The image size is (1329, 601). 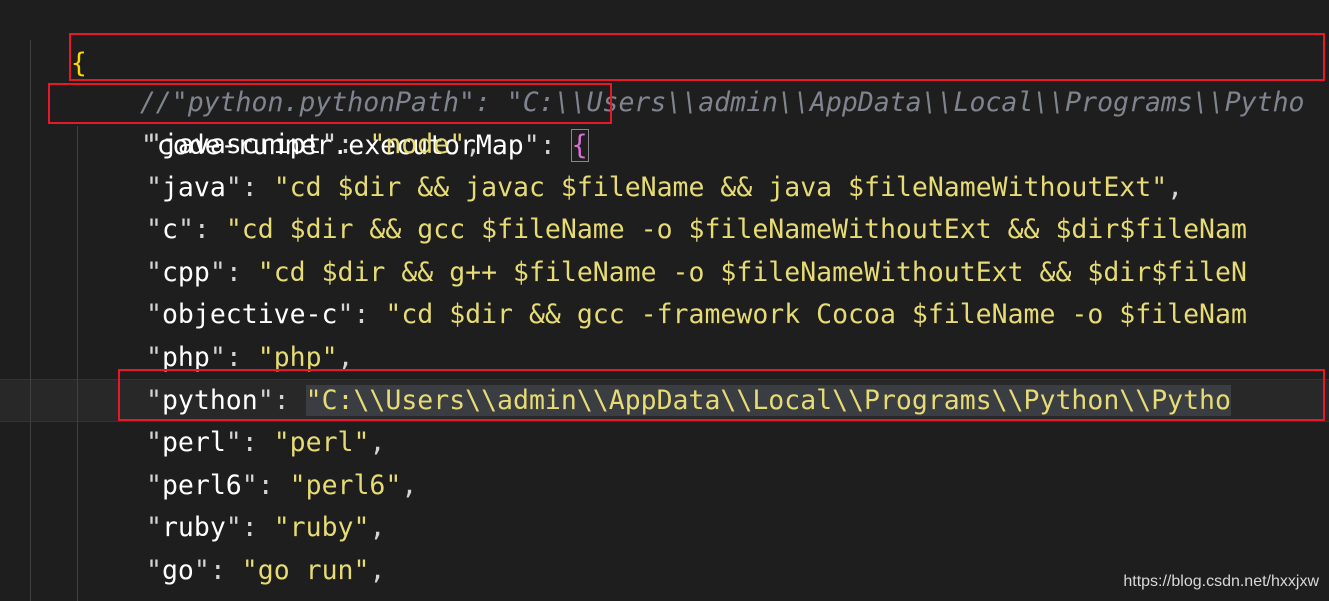 I want to click on entry-key: perl6, so click(x=201, y=485).